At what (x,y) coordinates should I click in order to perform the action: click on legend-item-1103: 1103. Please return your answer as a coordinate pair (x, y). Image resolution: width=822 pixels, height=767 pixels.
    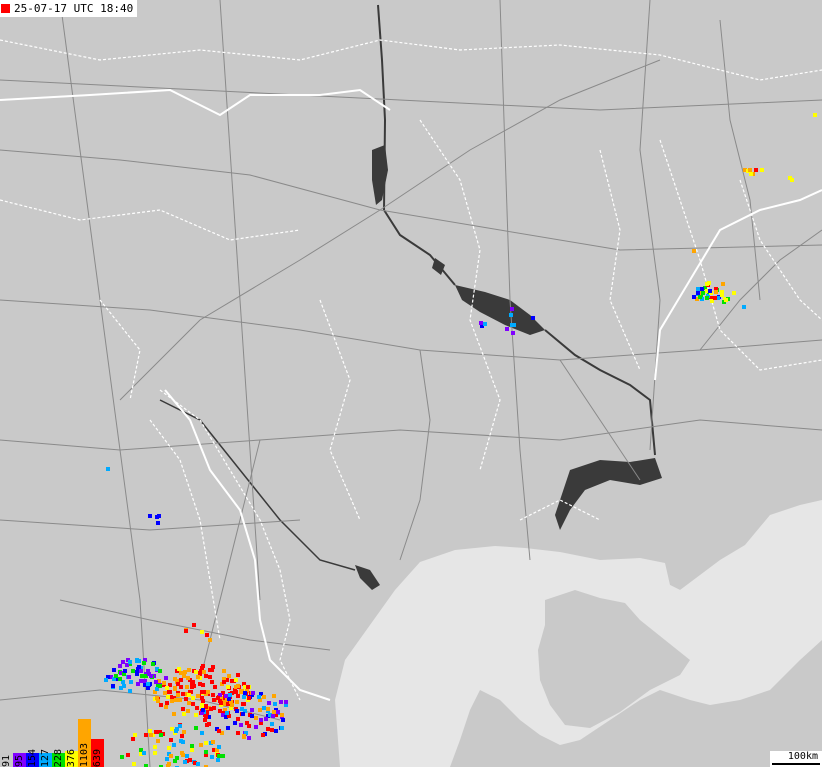
    Looking at the image, I should click on (84, 743).